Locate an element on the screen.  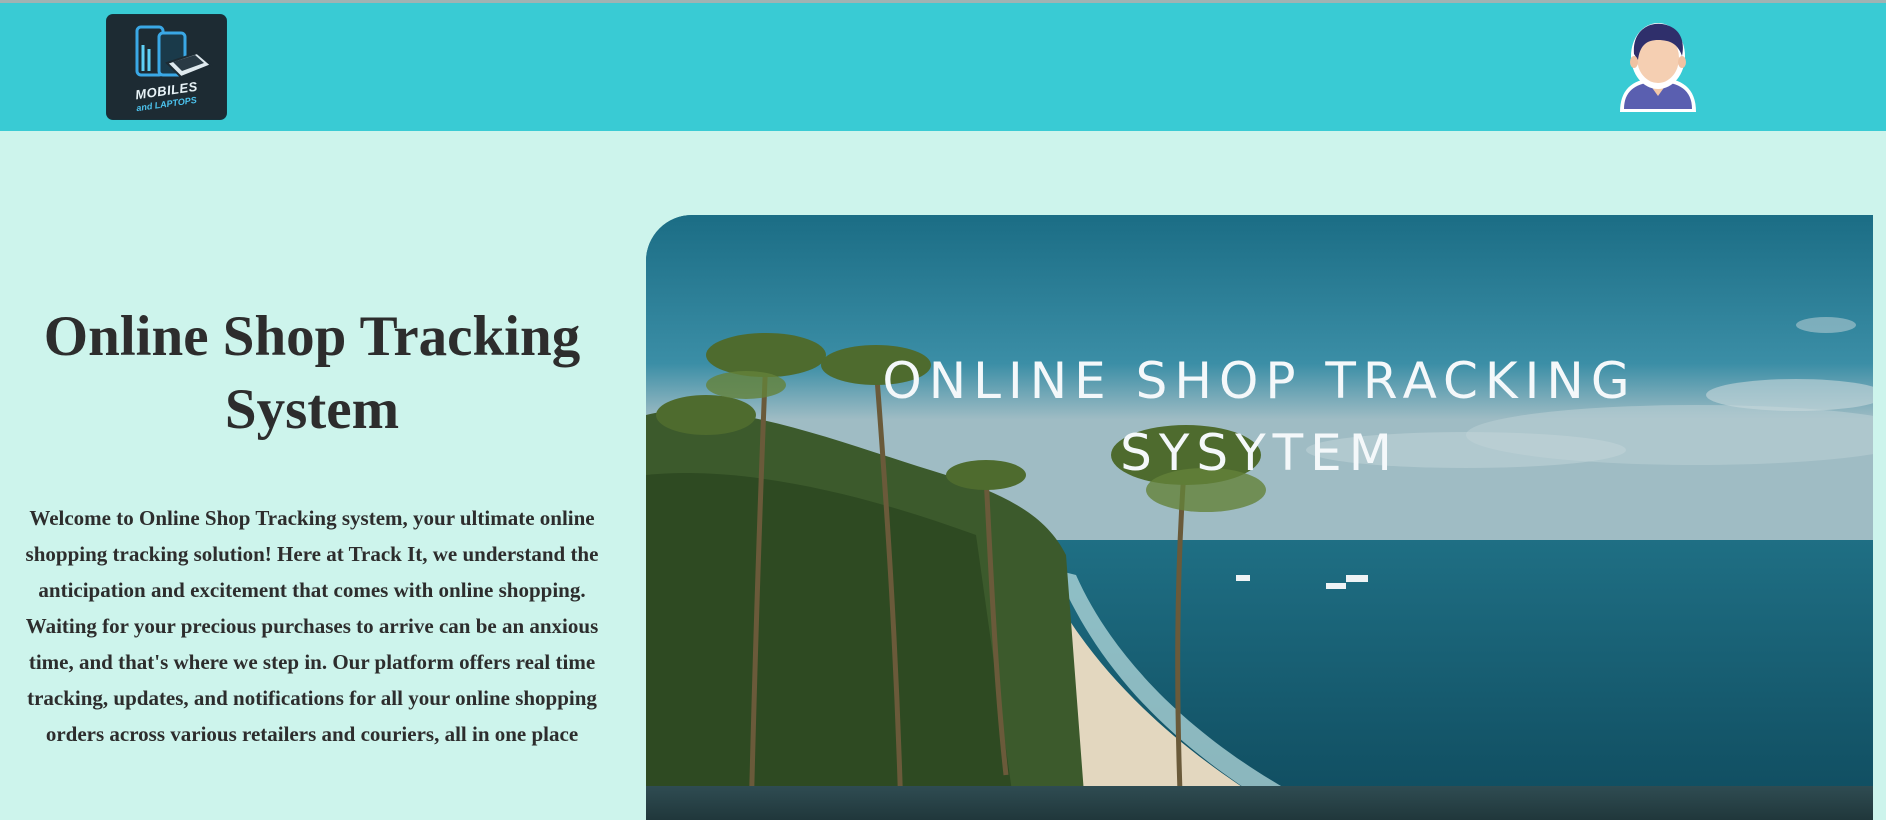
profile-button is located at coordinates (1658, 67).